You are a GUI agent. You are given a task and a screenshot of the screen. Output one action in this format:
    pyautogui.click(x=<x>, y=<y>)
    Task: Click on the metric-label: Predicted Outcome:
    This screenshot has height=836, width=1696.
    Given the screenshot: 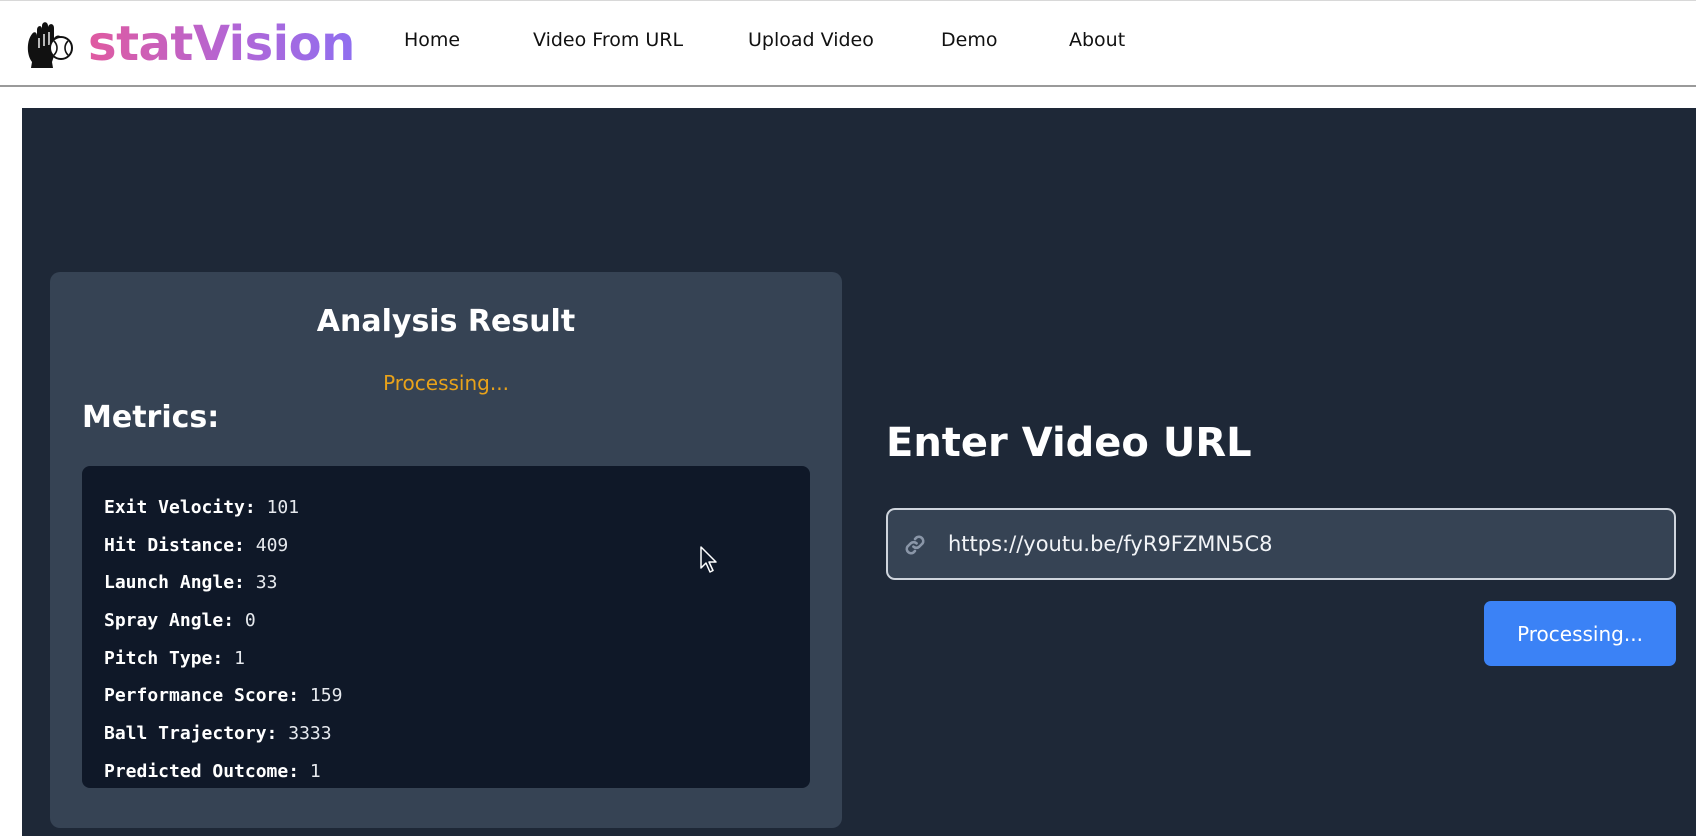 What is the action you would take?
    pyautogui.click(x=202, y=771)
    